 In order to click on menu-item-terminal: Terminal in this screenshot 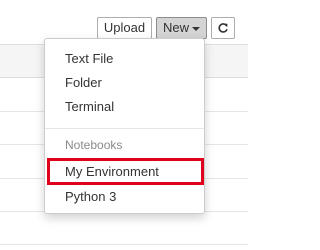, I will do `click(124, 107)`.